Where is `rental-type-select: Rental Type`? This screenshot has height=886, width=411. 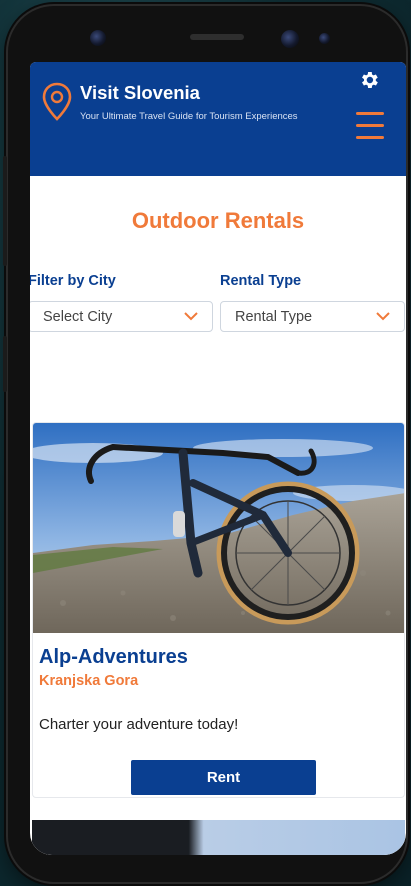
rental-type-select: Rental Type is located at coordinates (312, 316).